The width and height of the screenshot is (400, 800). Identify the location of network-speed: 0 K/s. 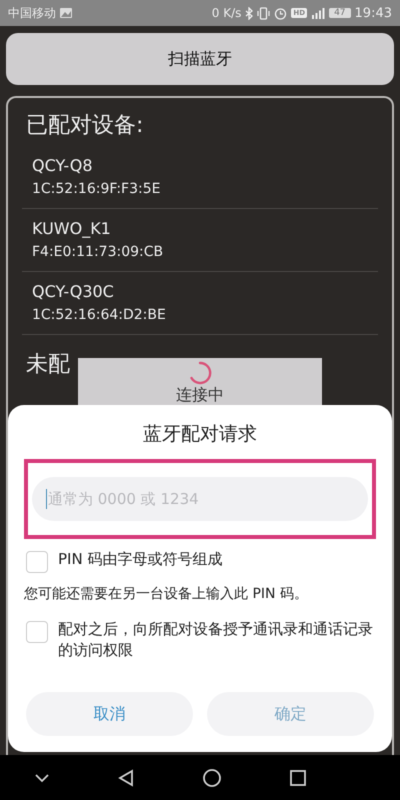
(227, 13).